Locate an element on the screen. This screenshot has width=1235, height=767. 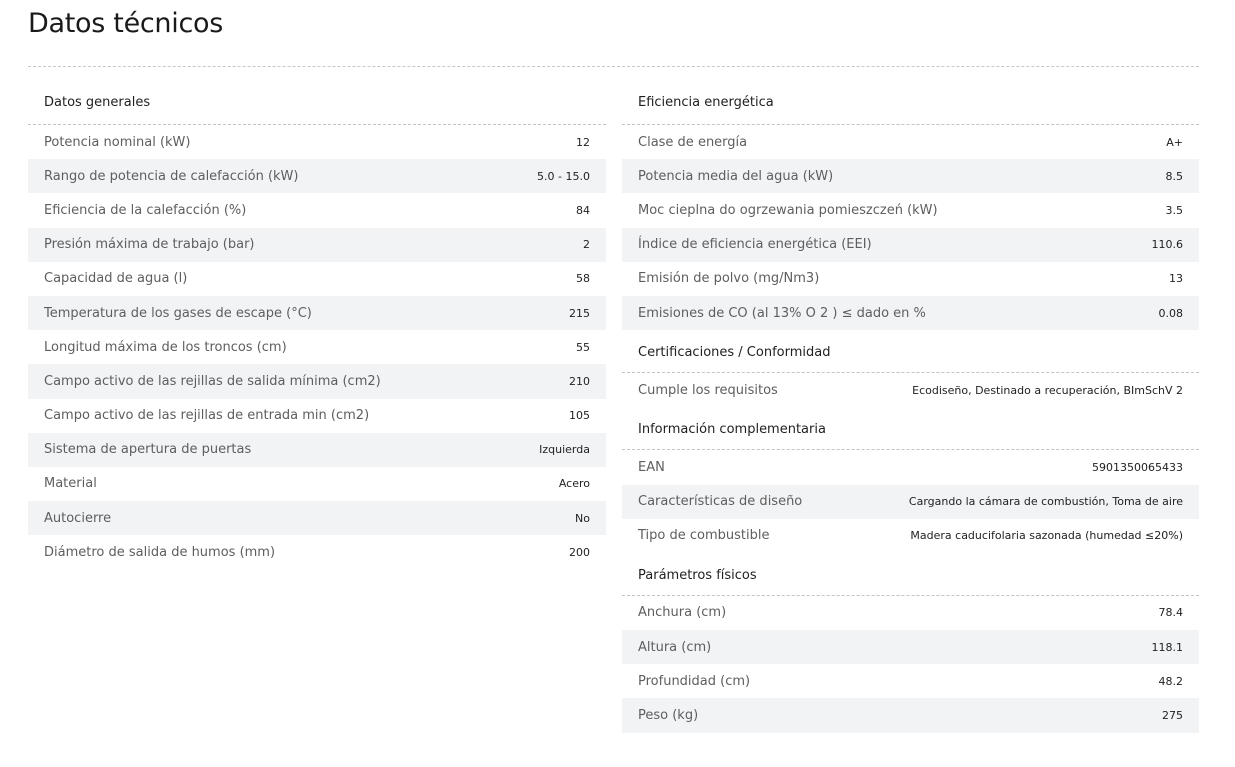
spec-label: Diámetro de salida de humos (mm) is located at coordinates (160, 552).